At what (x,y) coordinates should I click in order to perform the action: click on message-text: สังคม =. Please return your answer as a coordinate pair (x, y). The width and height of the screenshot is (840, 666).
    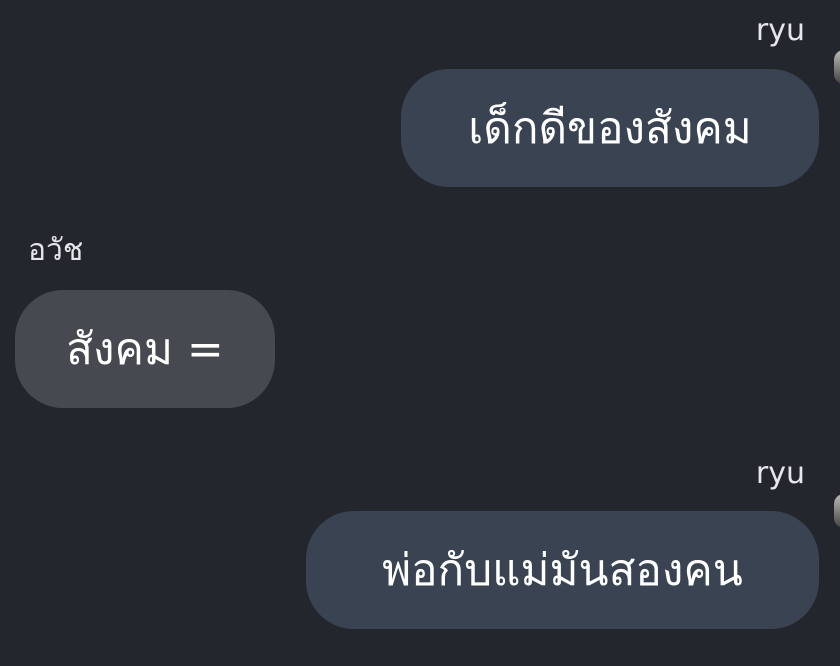
    Looking at the image, I should click on (145, 349).